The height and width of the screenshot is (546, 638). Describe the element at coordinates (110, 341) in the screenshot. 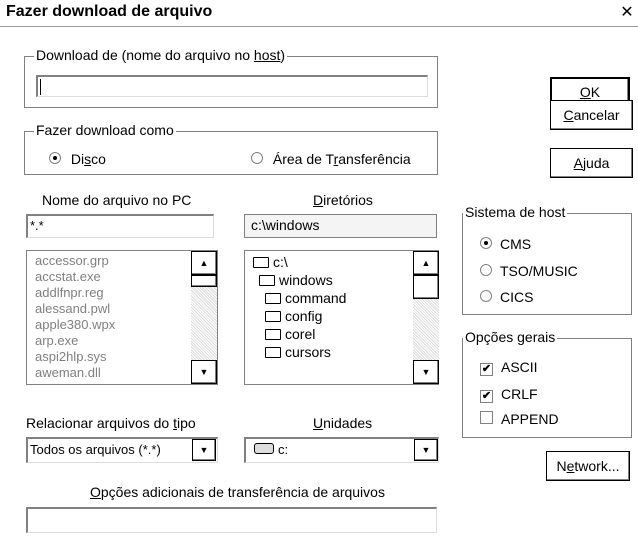

I see `file-list-item: arp.exe` at that location.